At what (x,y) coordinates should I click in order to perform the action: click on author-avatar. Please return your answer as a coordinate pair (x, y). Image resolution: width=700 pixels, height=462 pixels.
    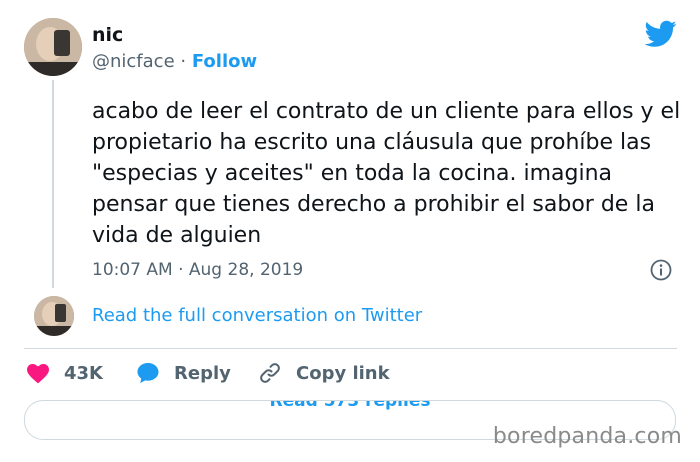
    Looking at the image, I should click on (53, 47).